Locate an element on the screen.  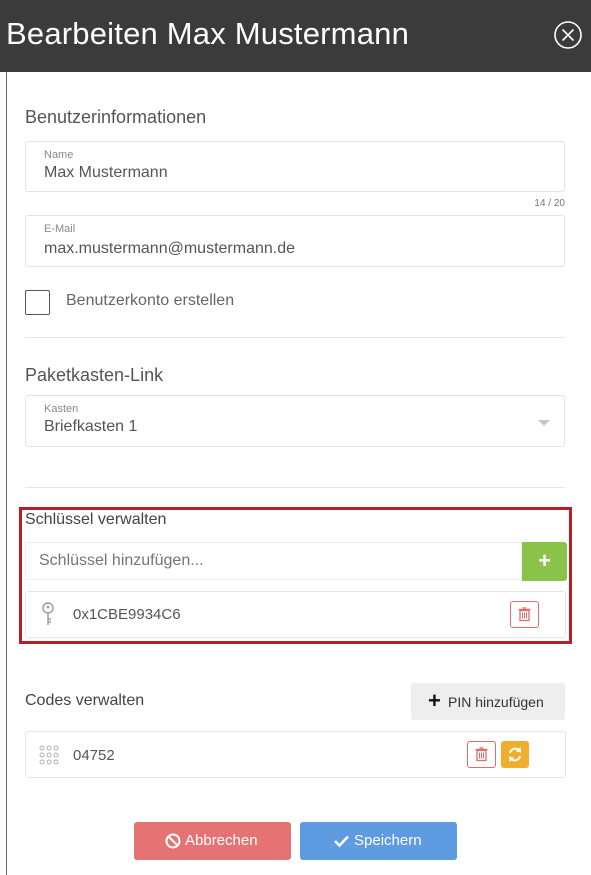
add-pin-button: + PIN hinzufügen is located at coordinates (488, 701).